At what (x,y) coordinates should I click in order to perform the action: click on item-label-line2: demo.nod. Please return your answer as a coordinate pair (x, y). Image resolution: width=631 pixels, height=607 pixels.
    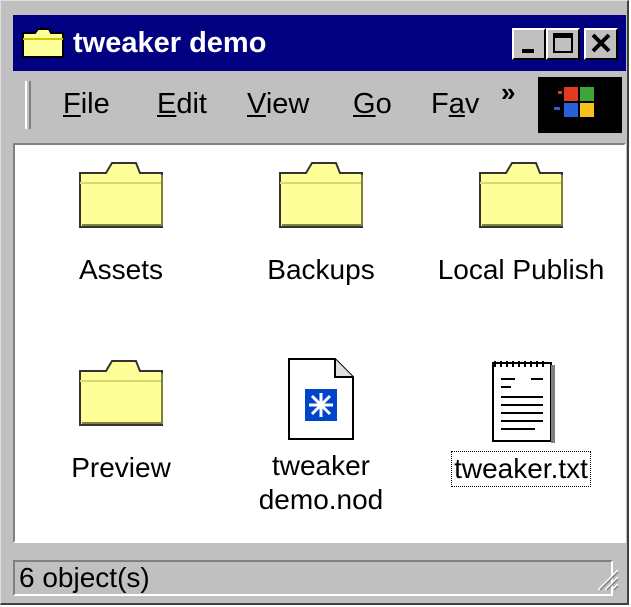
    Looking at the image, I should click on (321, 499).